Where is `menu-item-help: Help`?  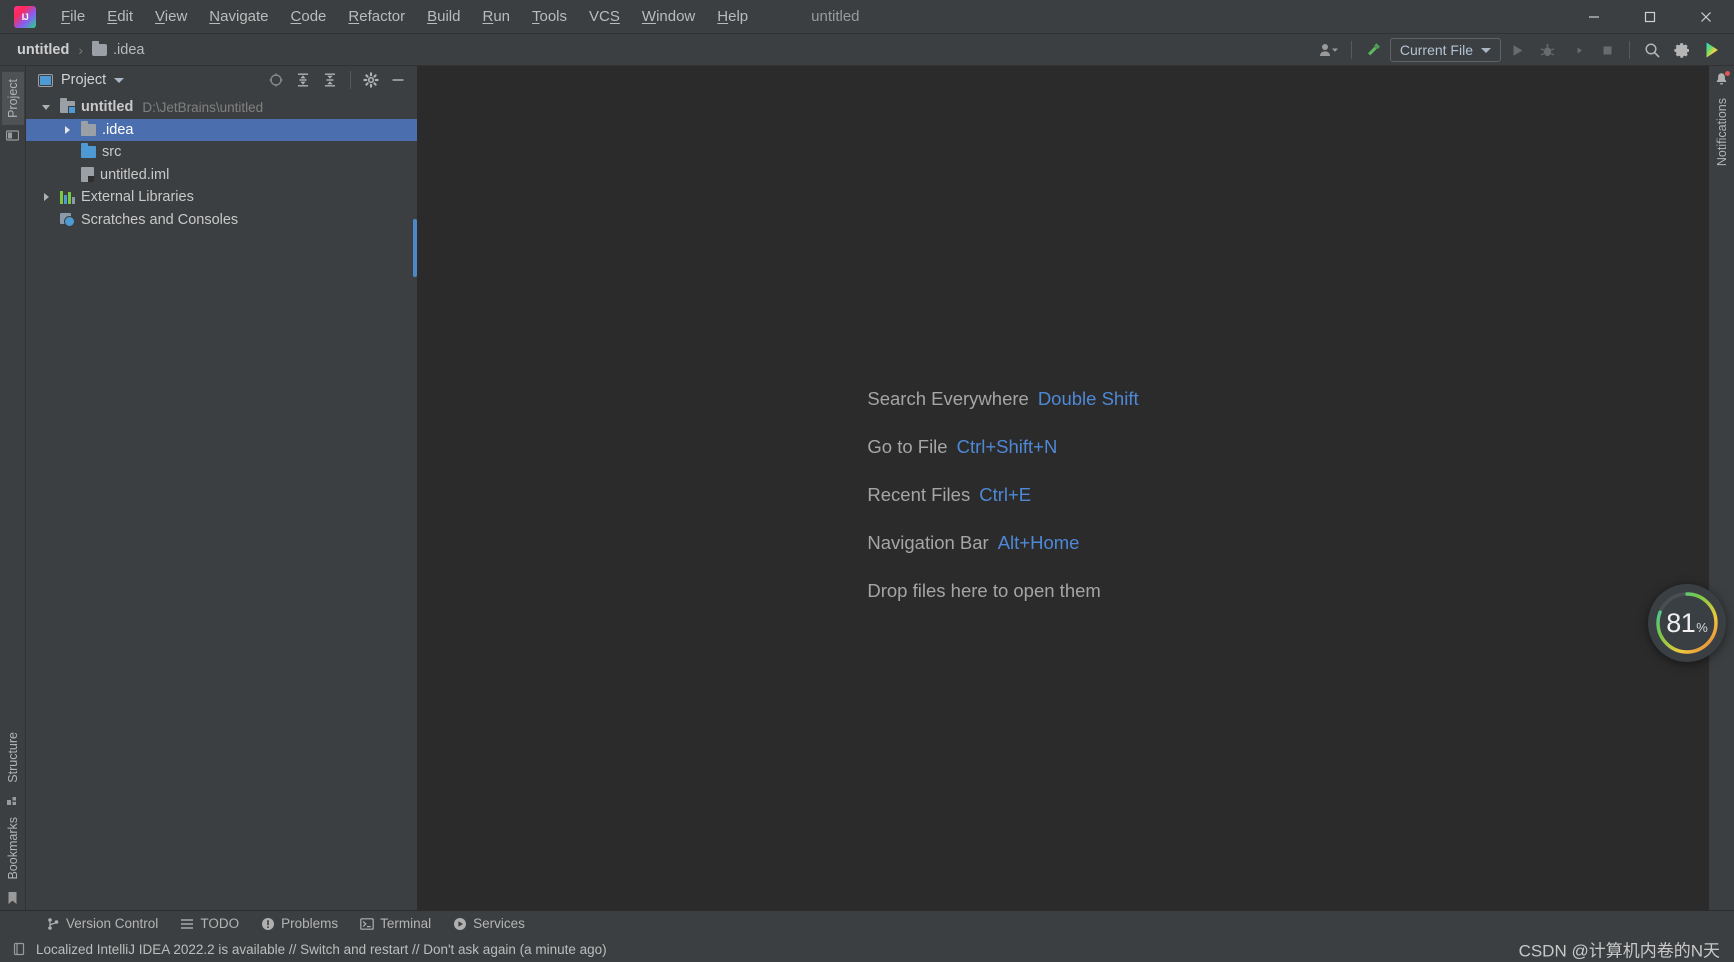 menu-item-help: Help is located at coordinates (732, 16).